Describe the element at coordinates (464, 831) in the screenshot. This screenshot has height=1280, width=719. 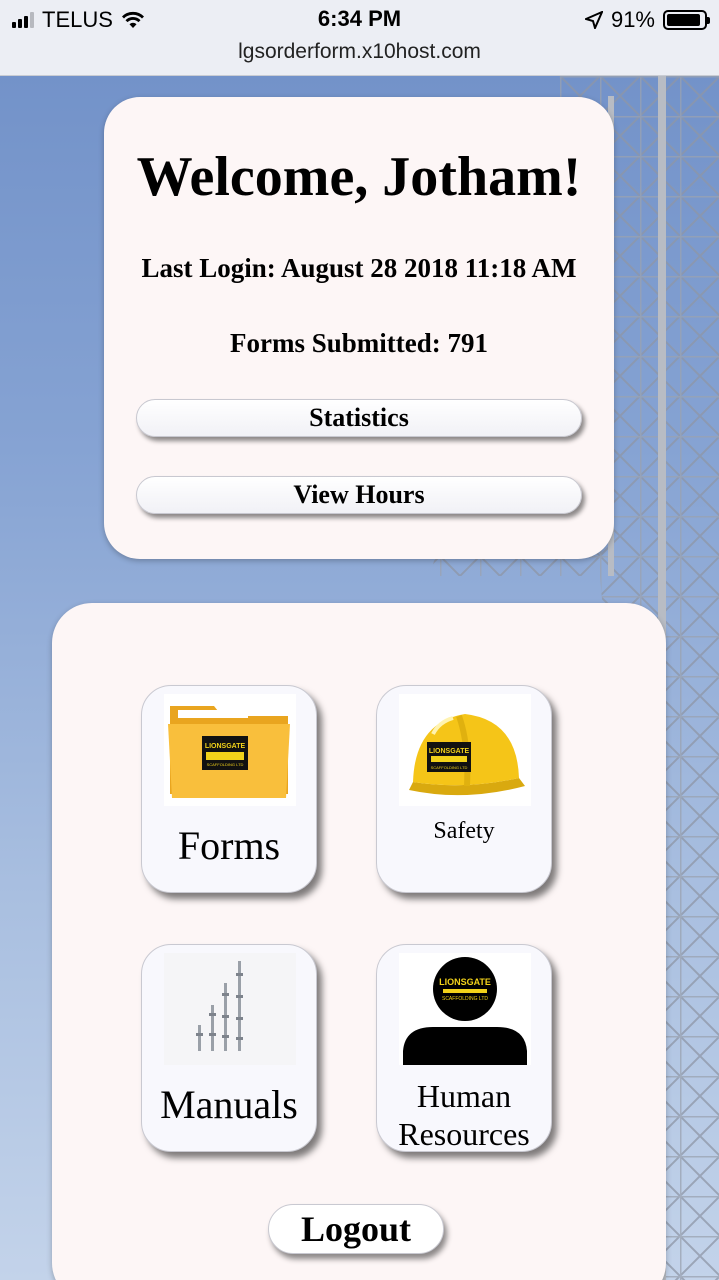
I see `safety-label: Safety` at that location.